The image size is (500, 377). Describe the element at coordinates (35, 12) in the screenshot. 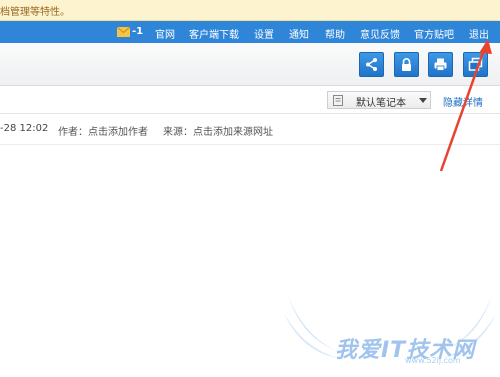

I see `notice-text: 档管理等特性。` at that location.